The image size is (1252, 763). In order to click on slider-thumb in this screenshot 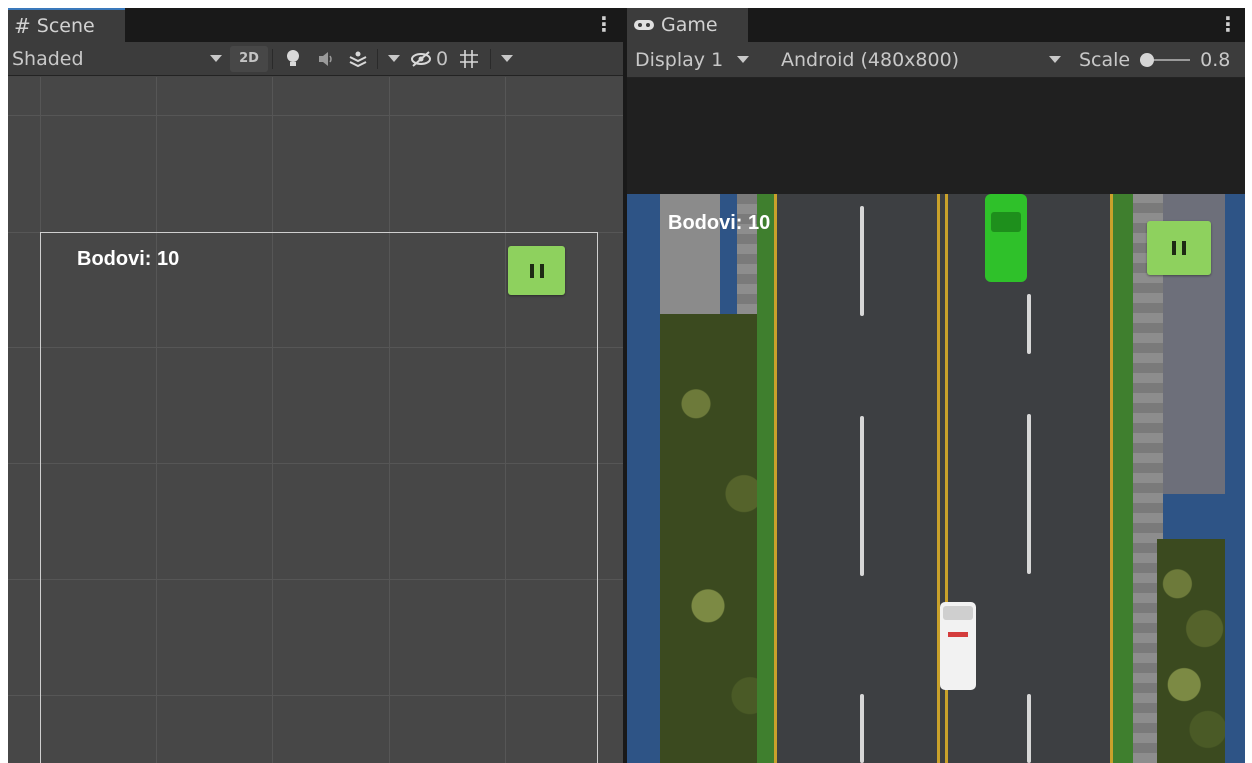, I will do `click(1147, 59)`.